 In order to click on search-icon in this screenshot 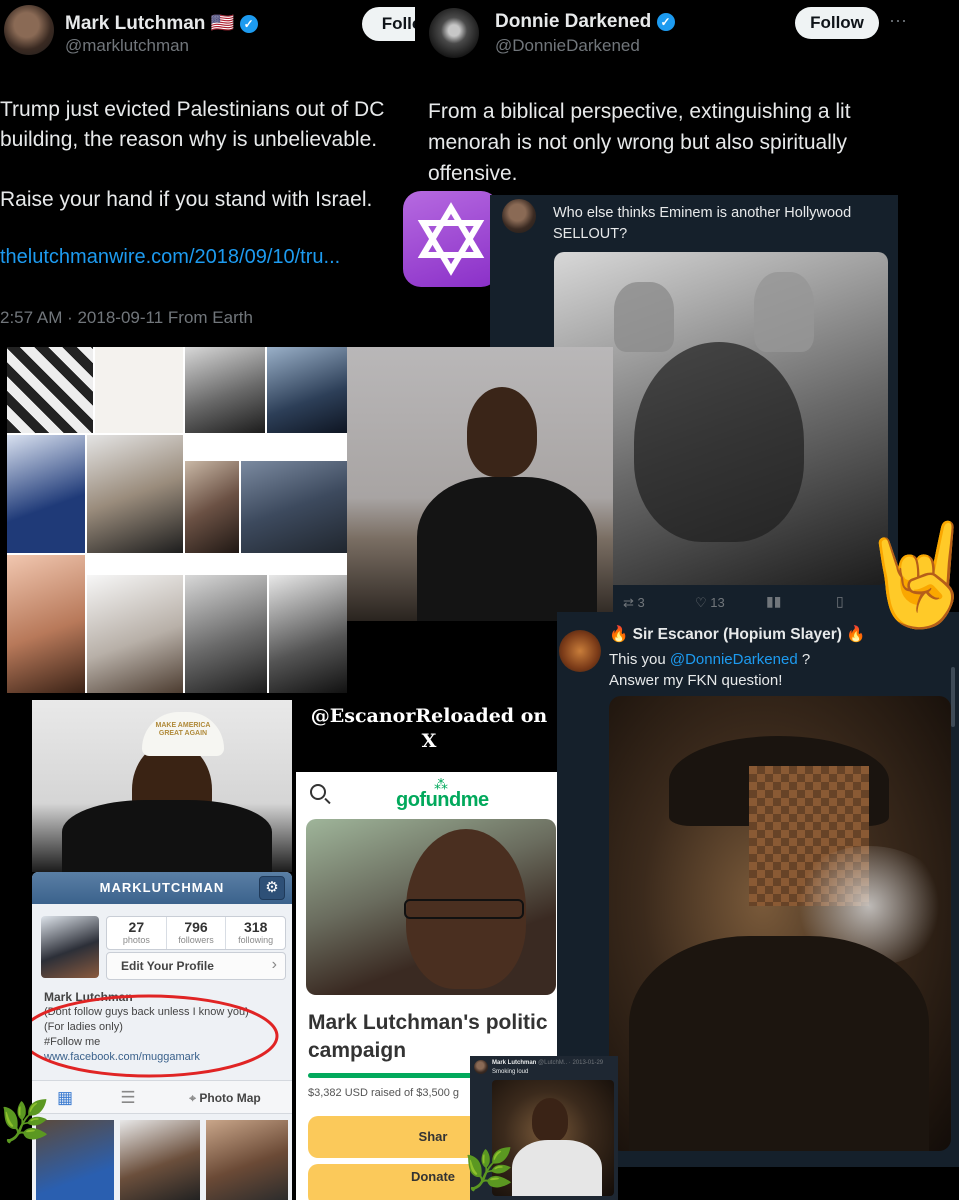, I will do `click(318, 792)`.